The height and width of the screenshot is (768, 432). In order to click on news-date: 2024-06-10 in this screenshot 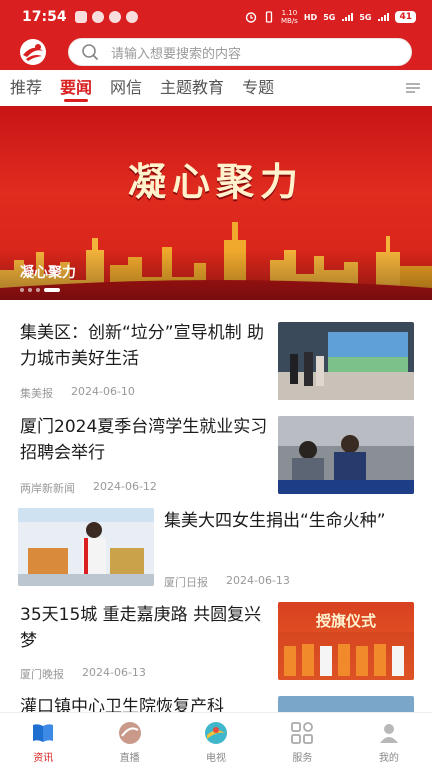, I will do `click(103, 391)`.